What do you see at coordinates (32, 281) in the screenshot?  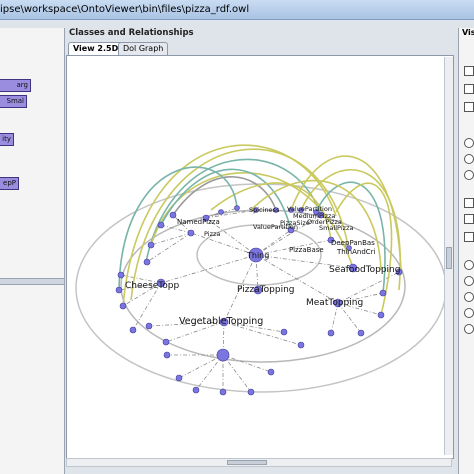 I see `panel-splitter` at bounding box center [32, 281].